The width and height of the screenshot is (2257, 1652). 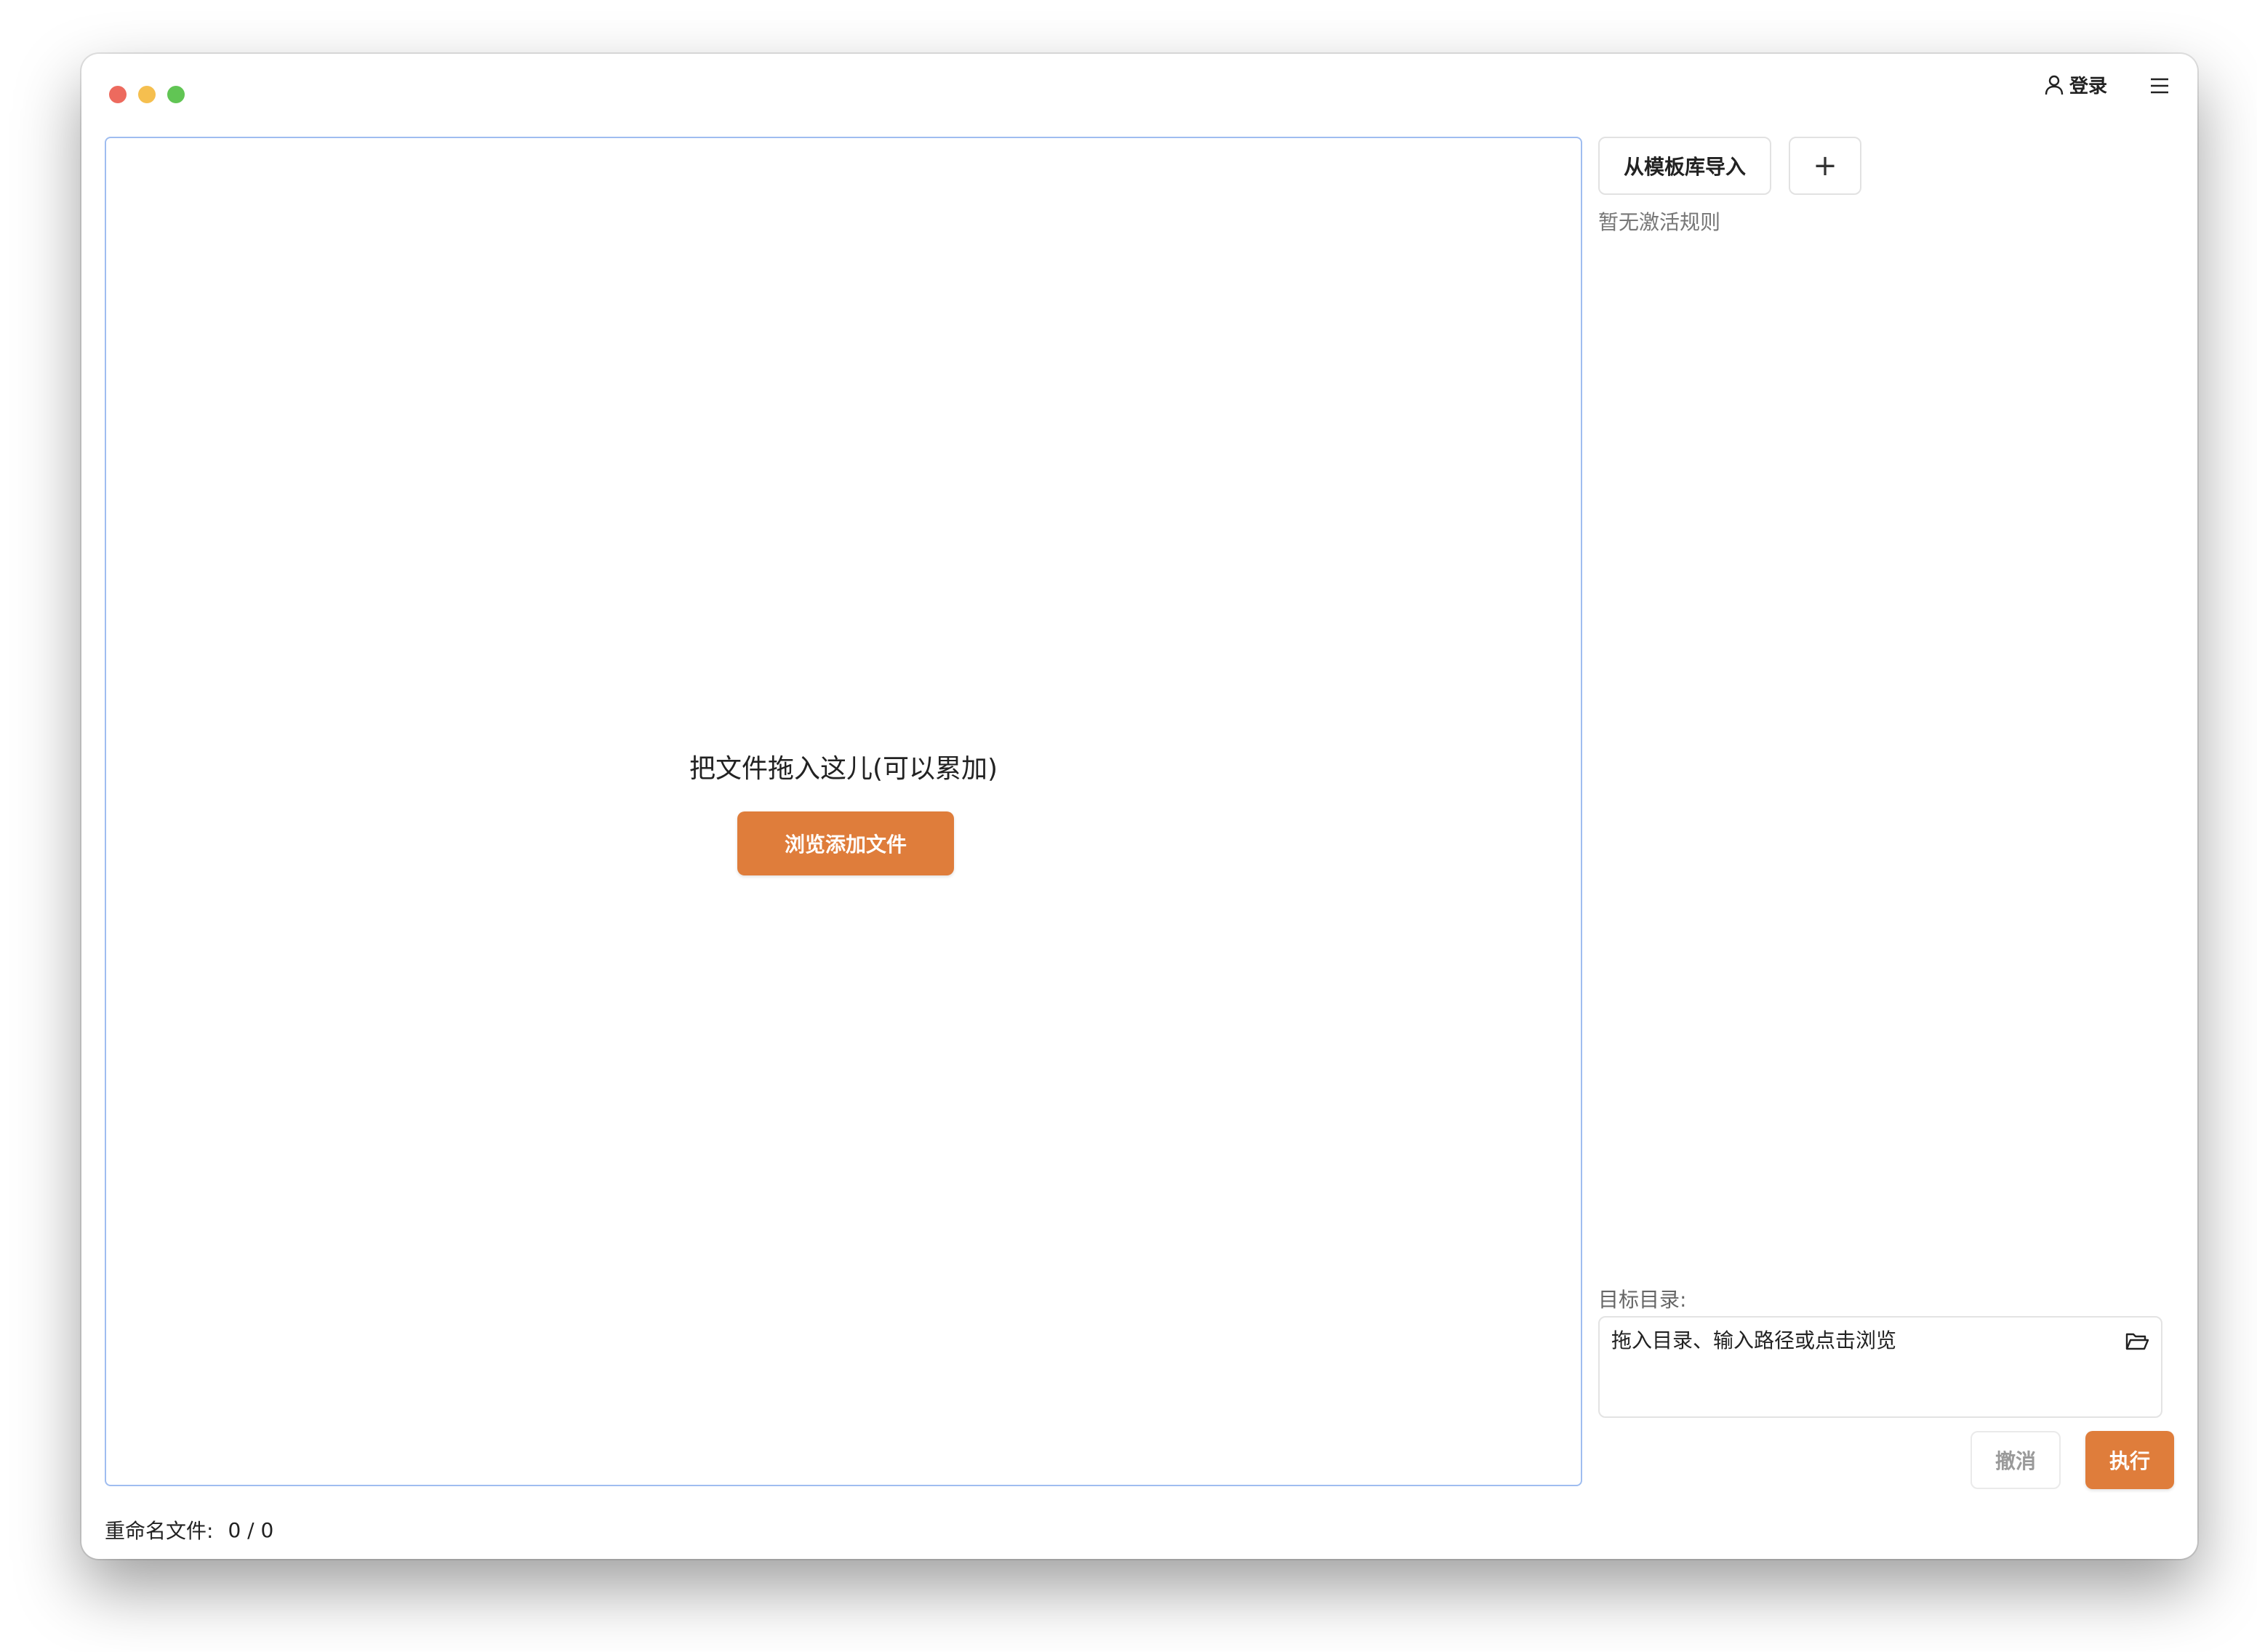 I want to click on window-controls, so click(x=147, y=94).